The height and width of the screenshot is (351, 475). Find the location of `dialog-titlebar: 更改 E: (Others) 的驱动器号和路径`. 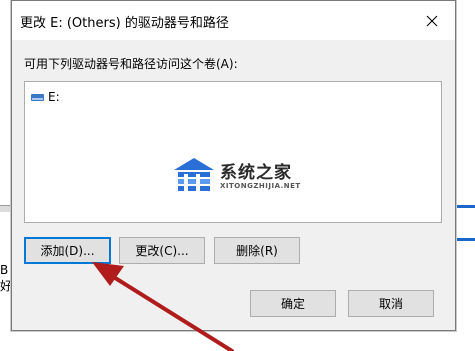

dialog-titlebar: 更改 E: (Others) 的驱动器号和路径 is located at coordinates (233, 20).